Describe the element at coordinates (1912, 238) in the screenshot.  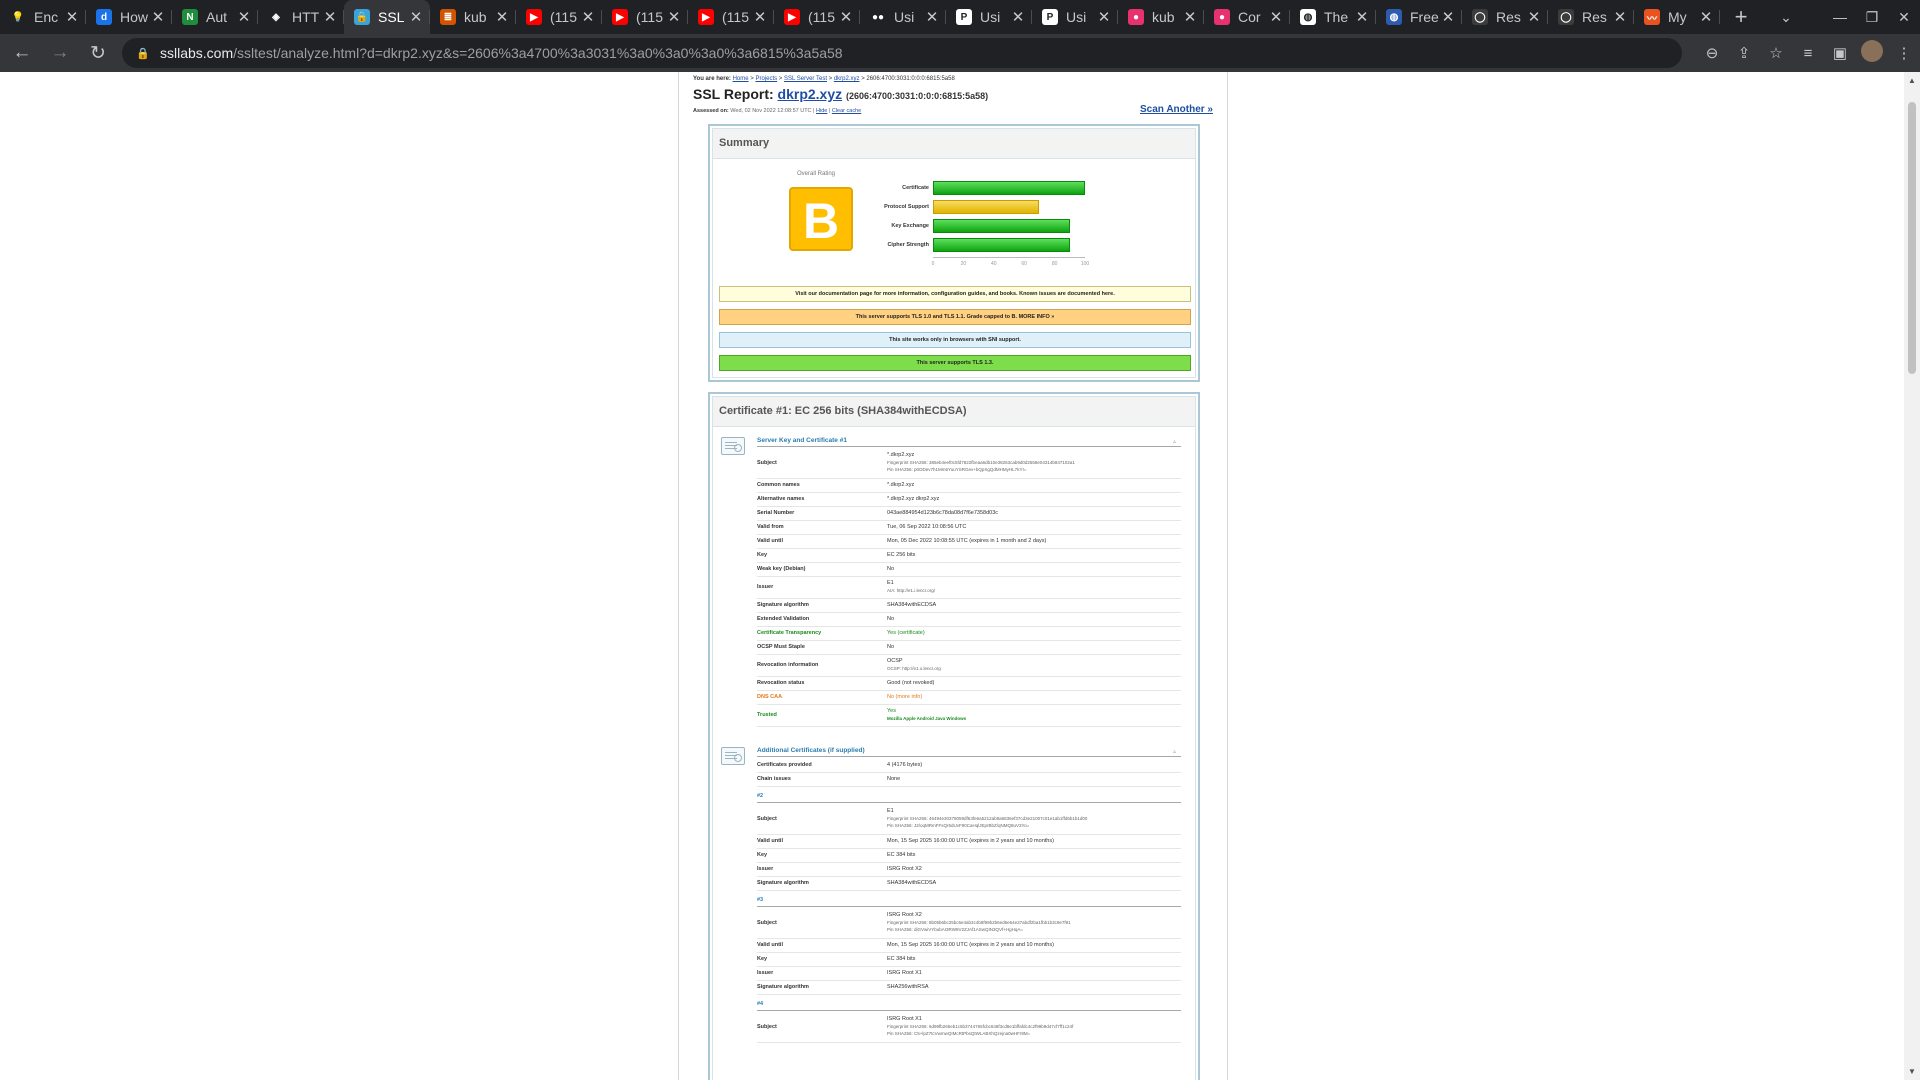
I see `scrollbar-thumb` at that location.